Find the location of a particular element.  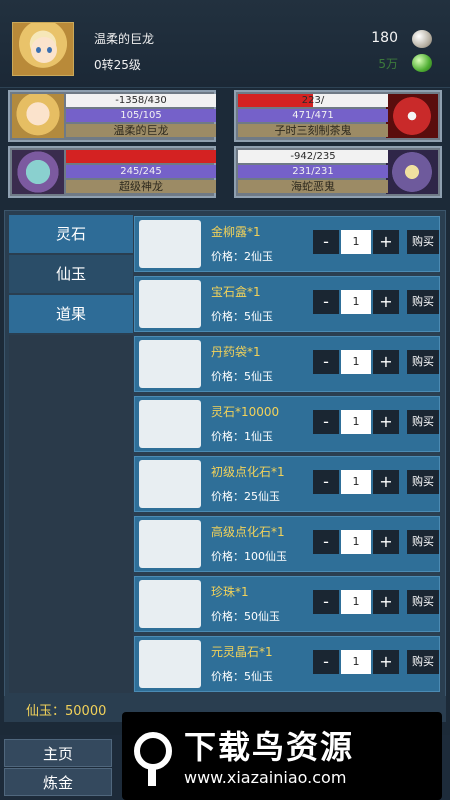

hp-bar: -1358/430 is located at coordinates (141, 100).